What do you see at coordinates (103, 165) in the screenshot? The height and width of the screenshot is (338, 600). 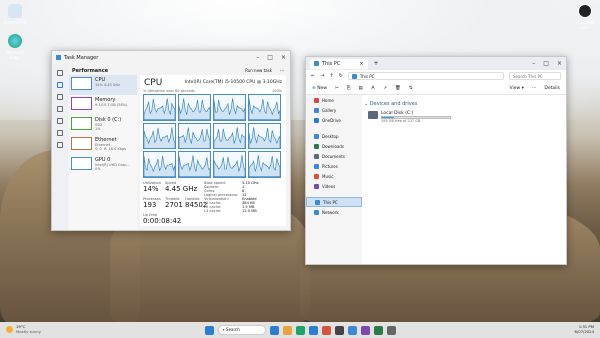 I see `perf-item-gpu: GPU 0 Intel(R) UHD Grap... 0%` at bounding box center [103, 165].